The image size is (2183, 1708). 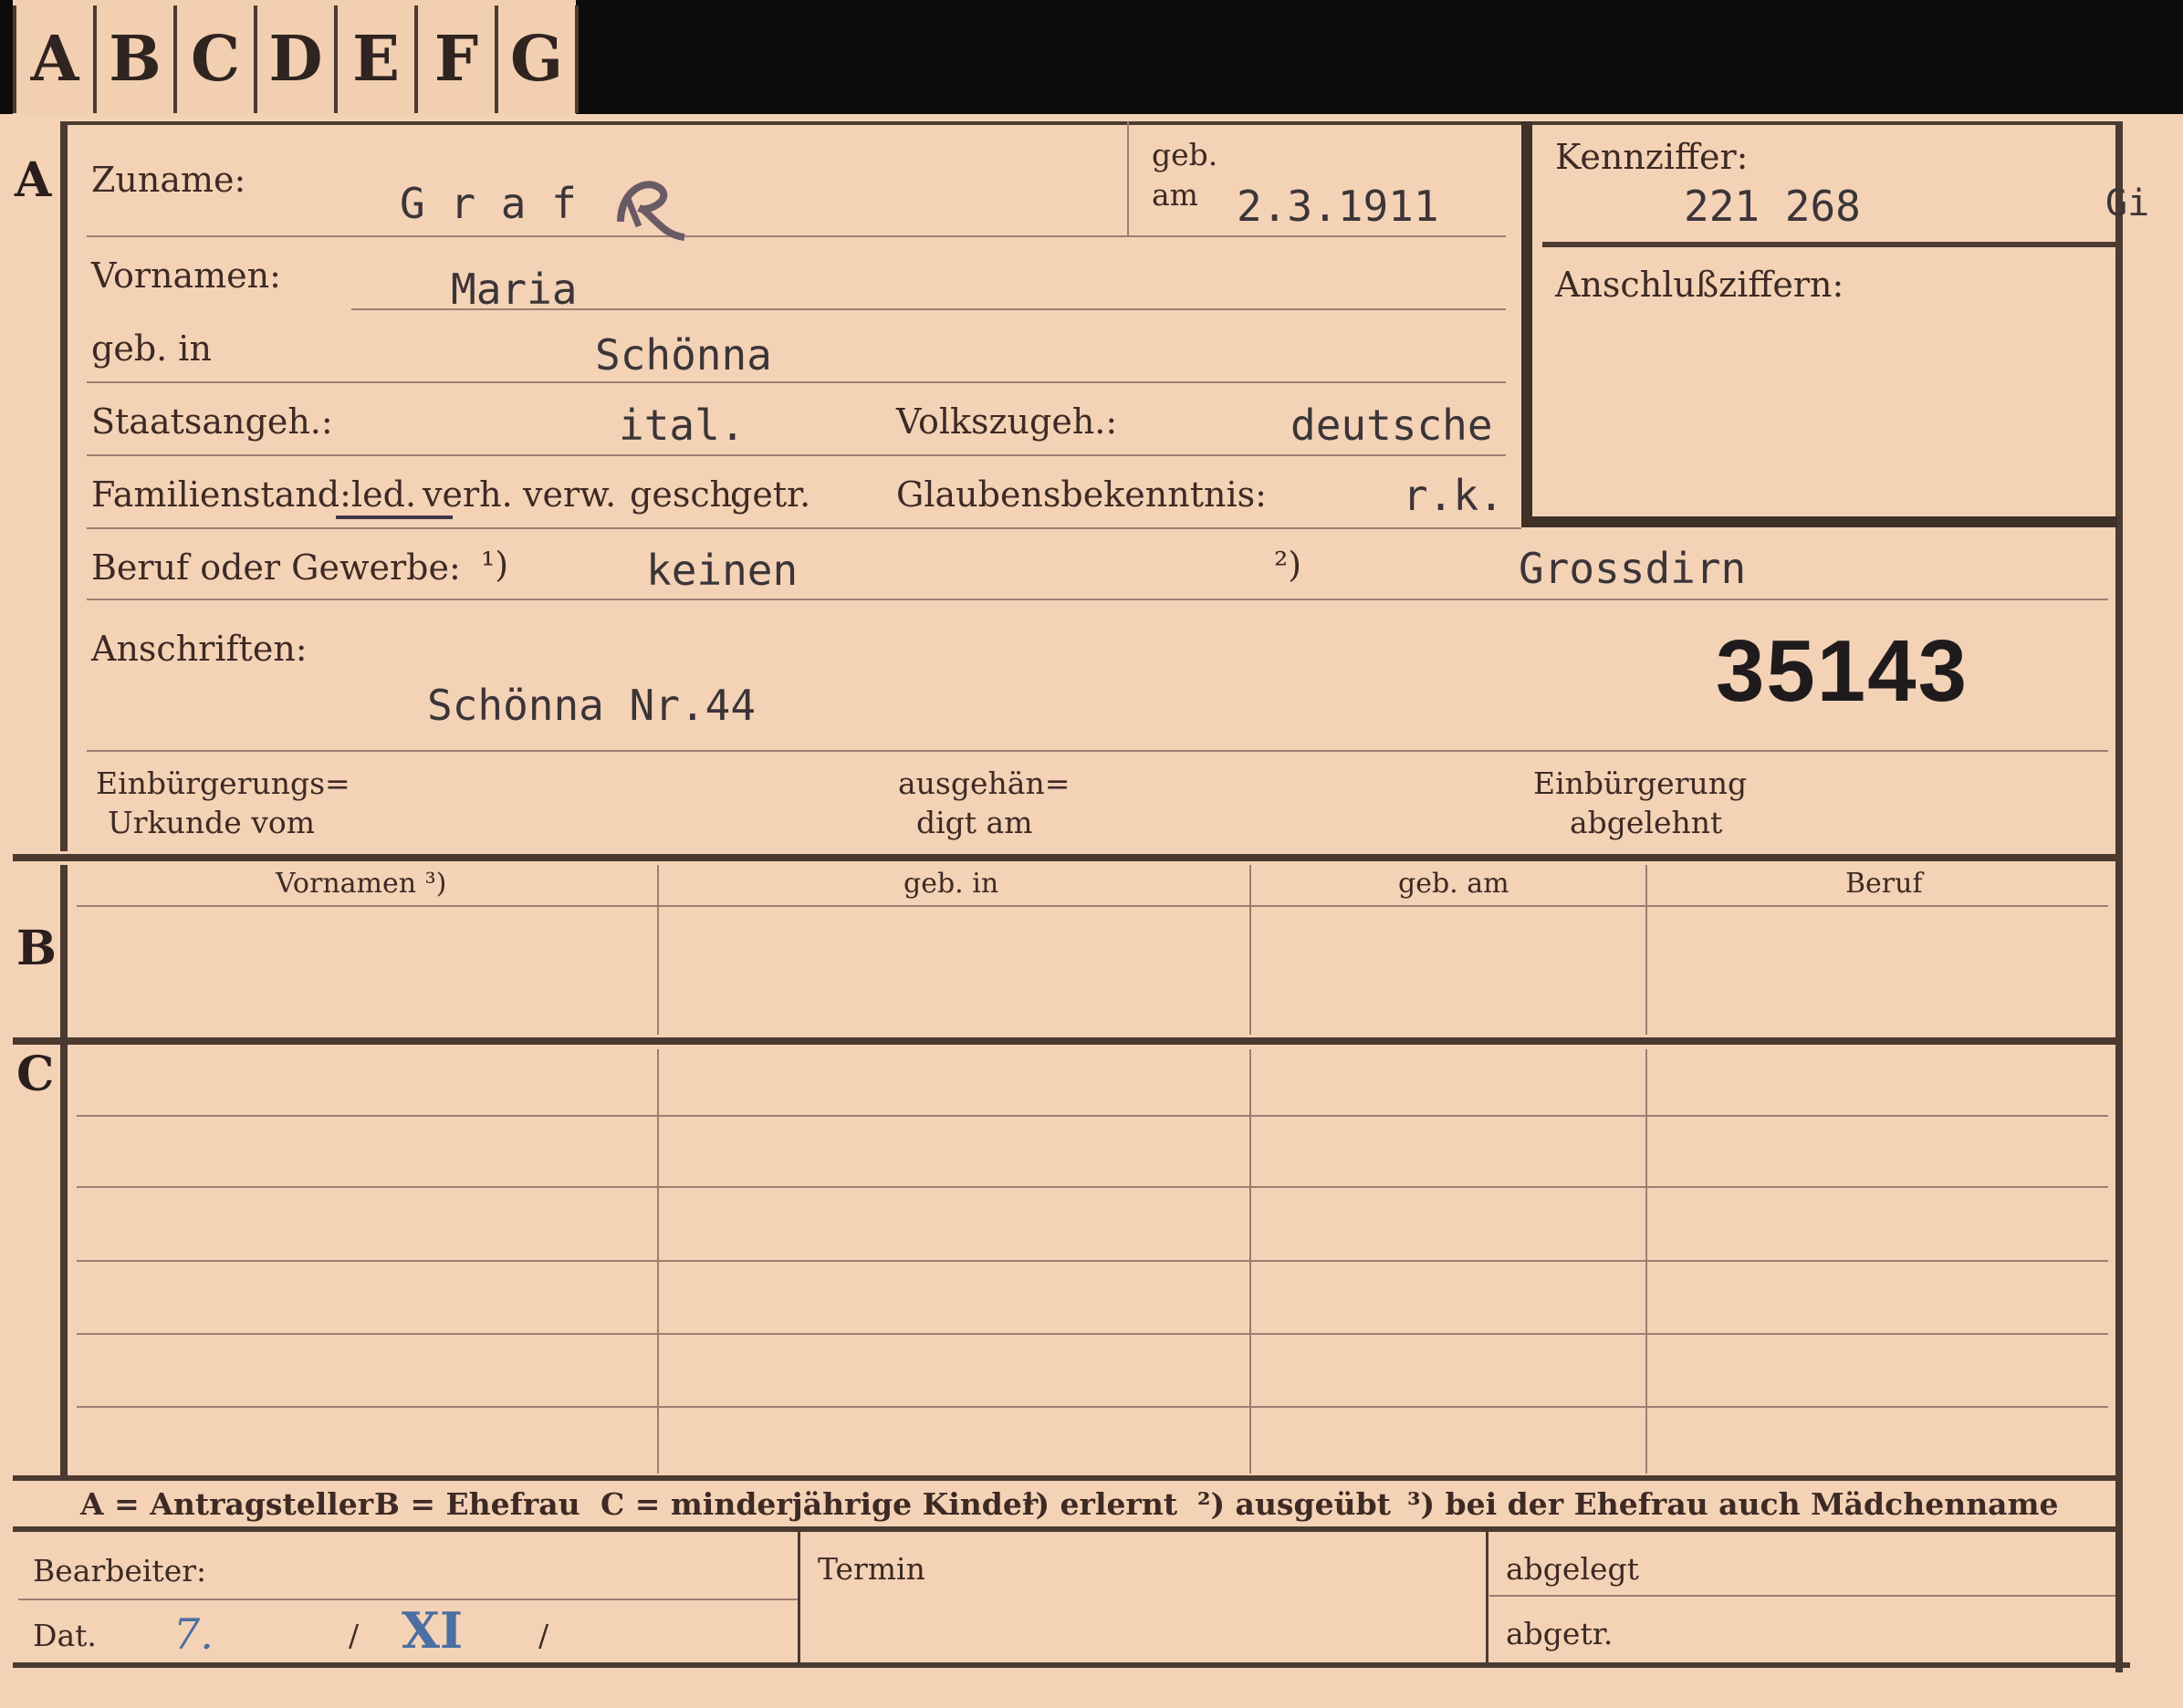 I want to click on surname-label: Zuname:, so click(x=169, y=180).